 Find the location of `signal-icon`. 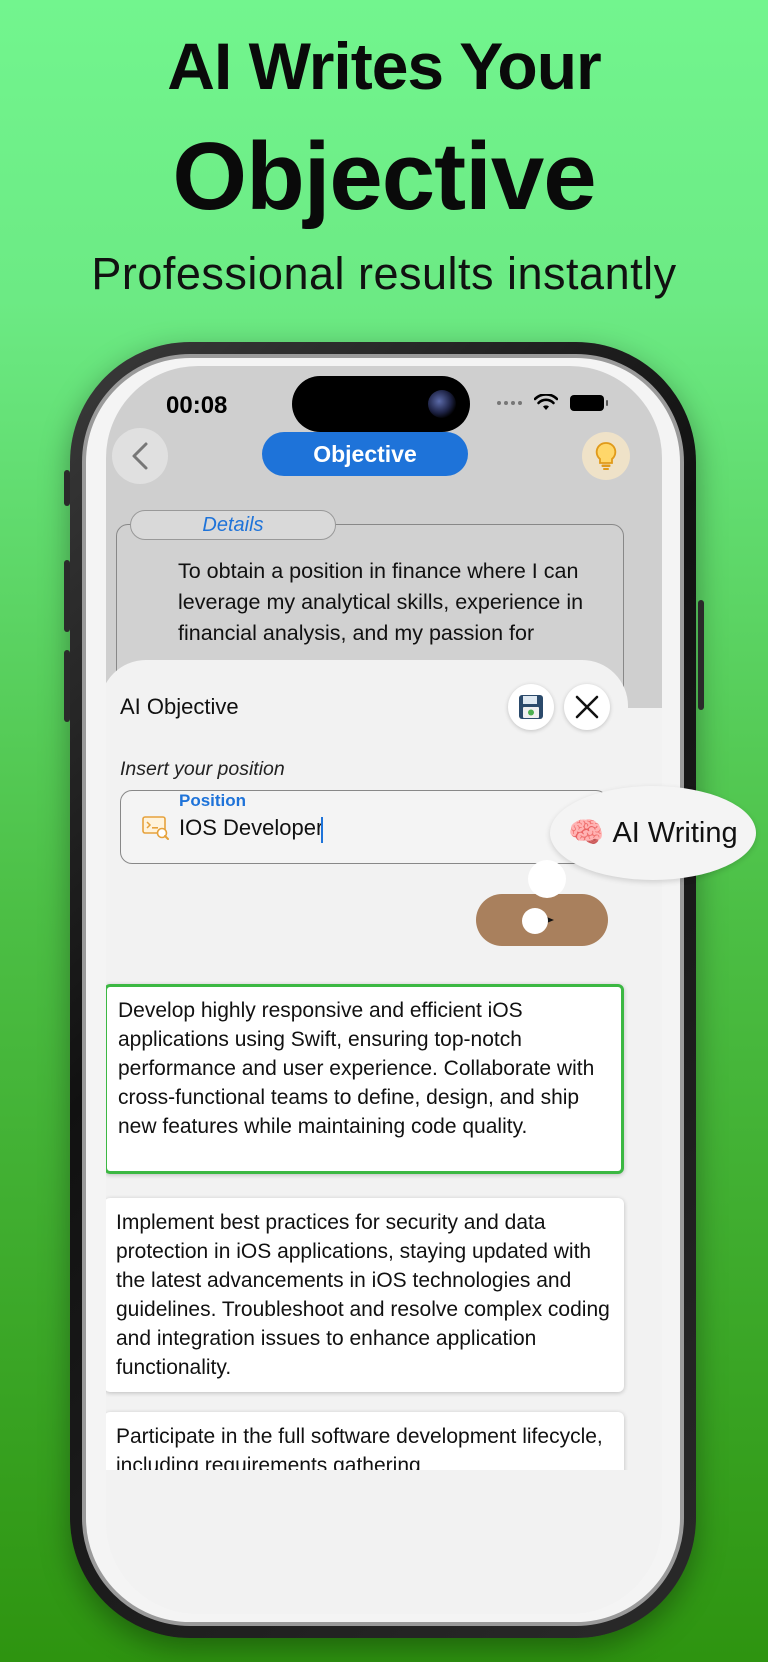

signal-icon is located at coordinates (509, 403).